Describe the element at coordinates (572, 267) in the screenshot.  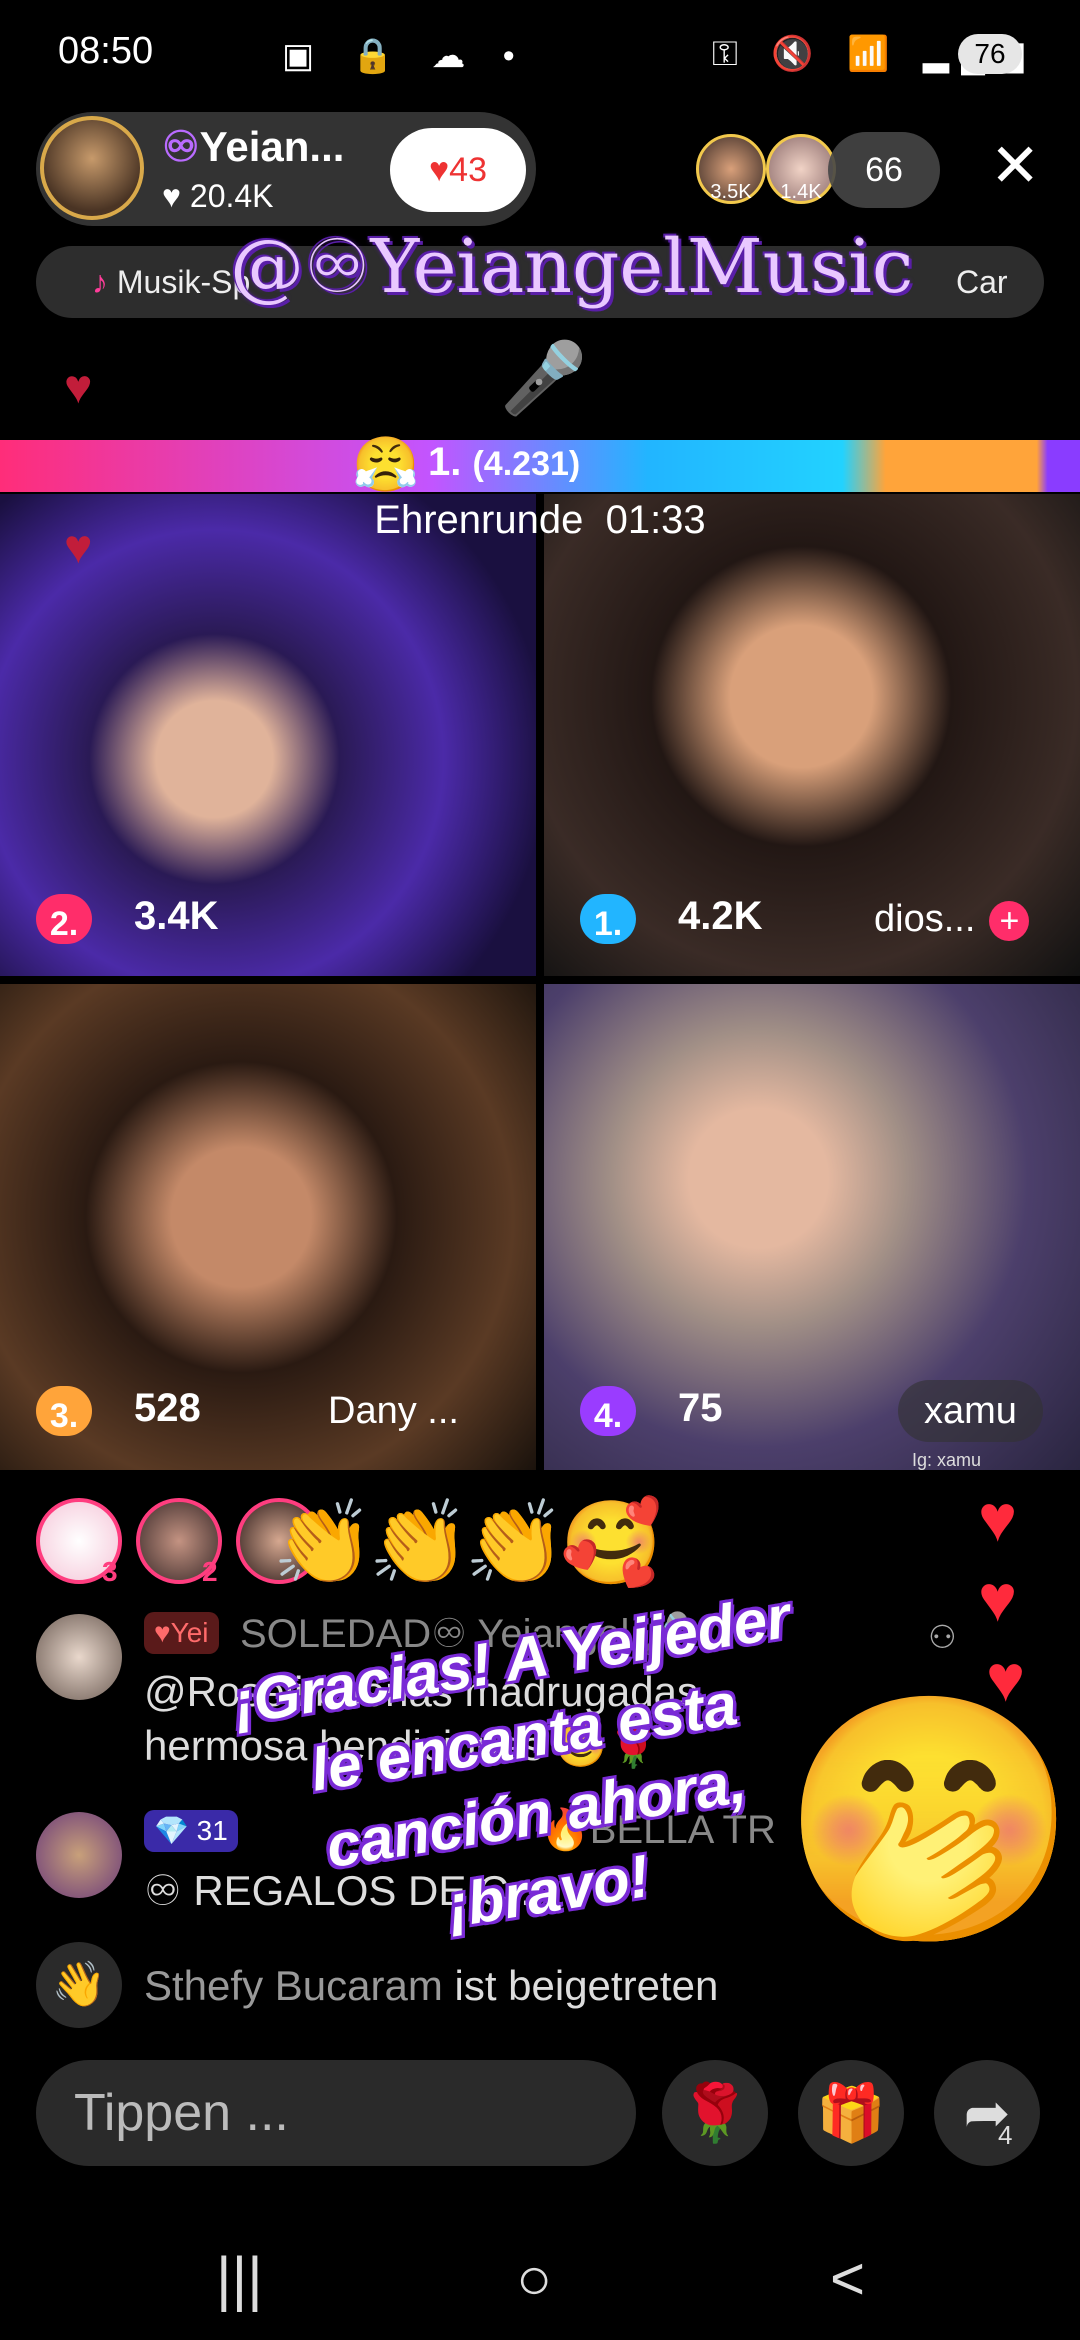
I see `handle-overlay: @♾YeiangelMusic` at that location.